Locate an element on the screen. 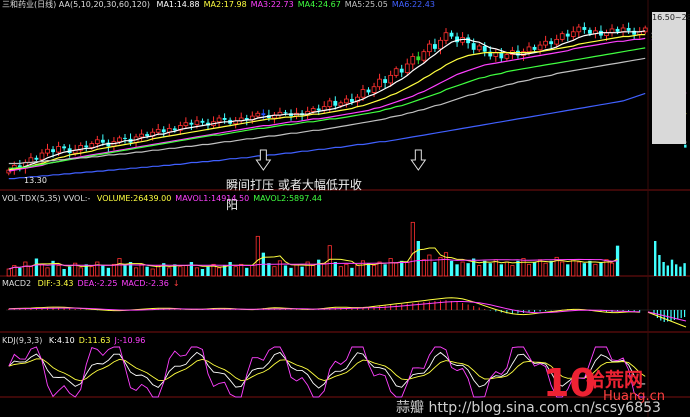 The image size is (690, 417). macd-label-0: DIF:-3.43 is located at coordinates (55, 283).